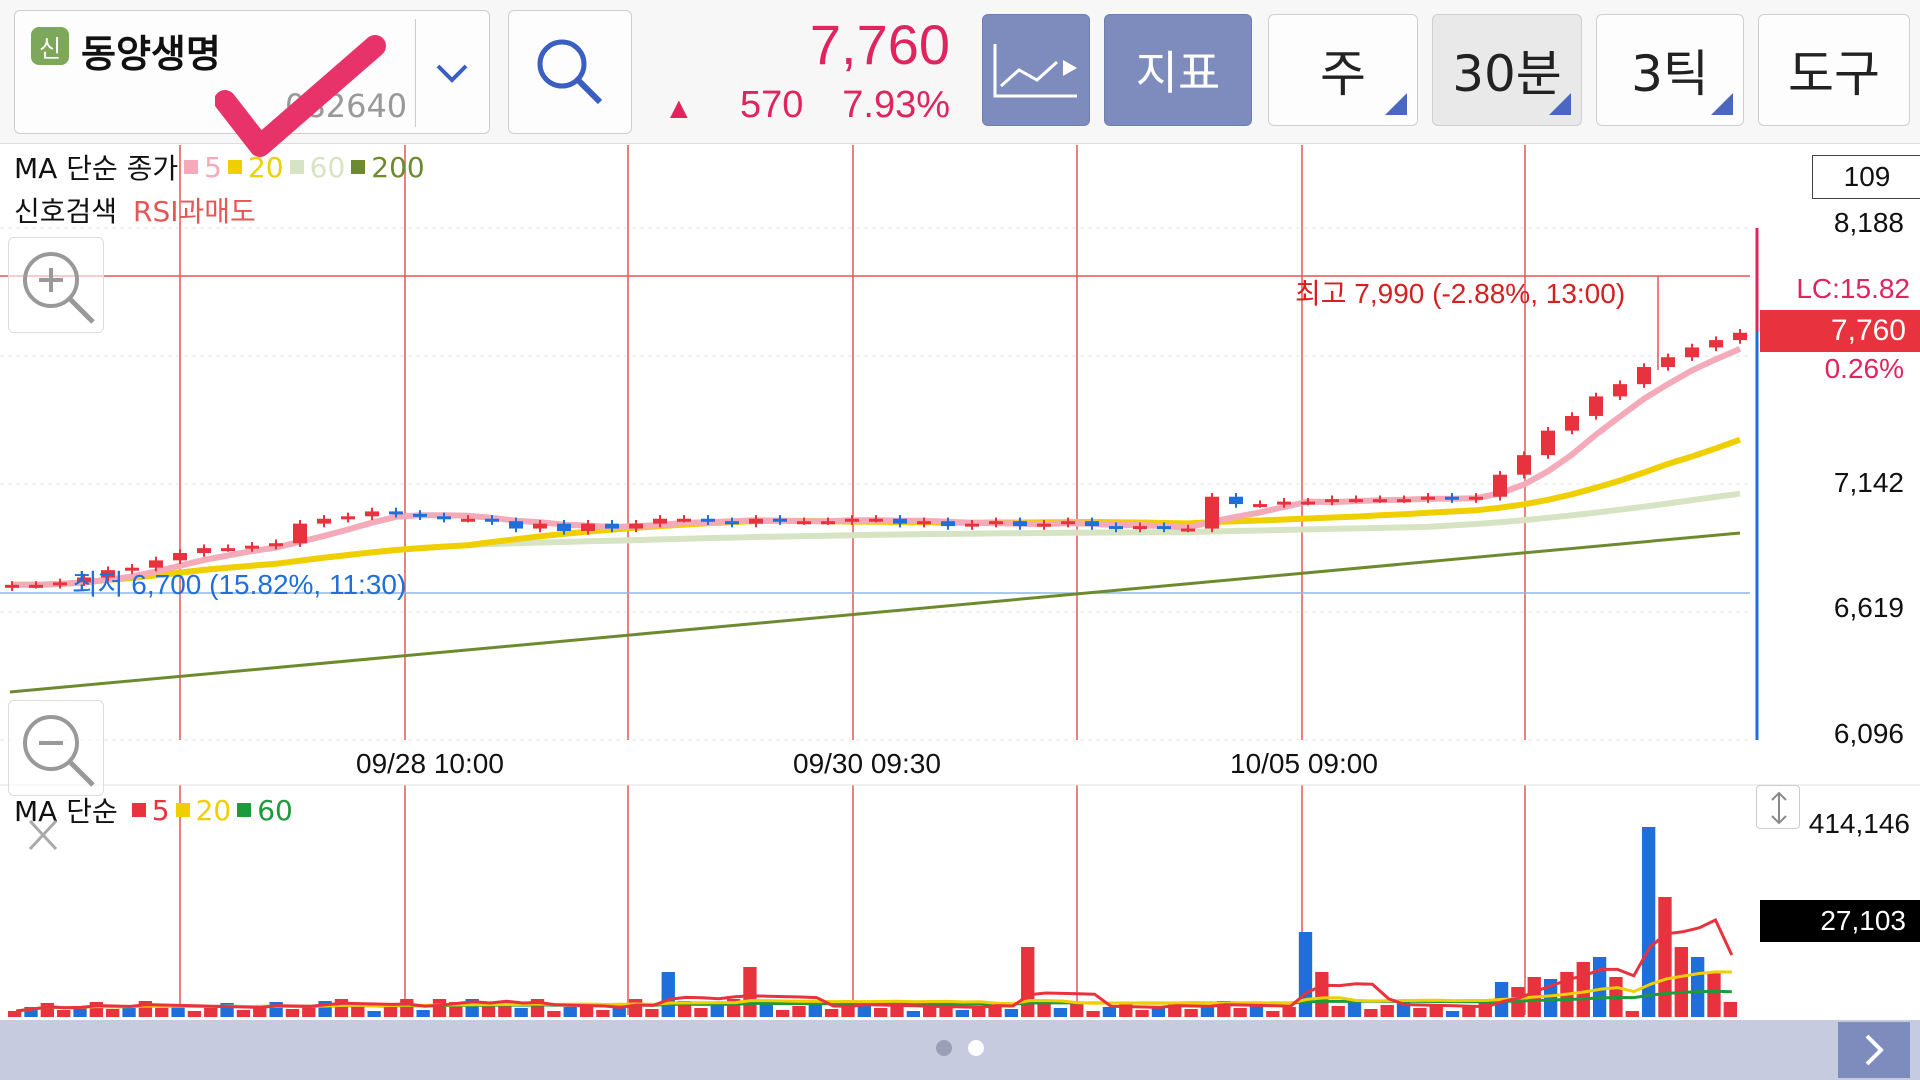  I want to click on y-tick-3: 6,619, so click(1868, 607).